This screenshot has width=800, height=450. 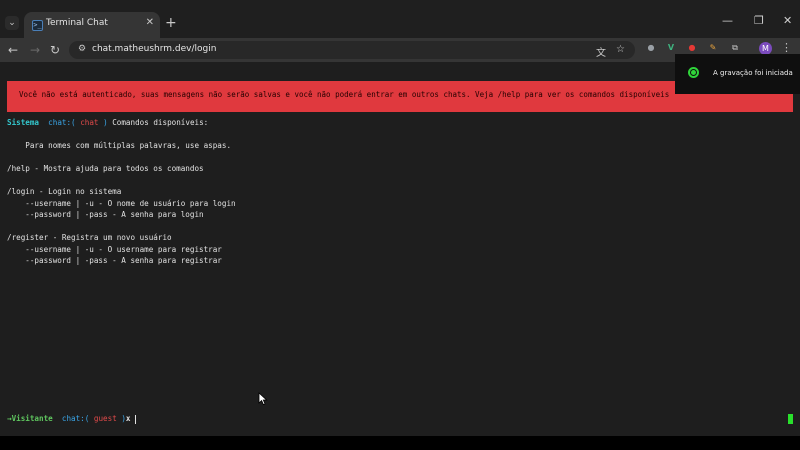 I want to click on system-chat-name: chat, so click(x=89, y=122).